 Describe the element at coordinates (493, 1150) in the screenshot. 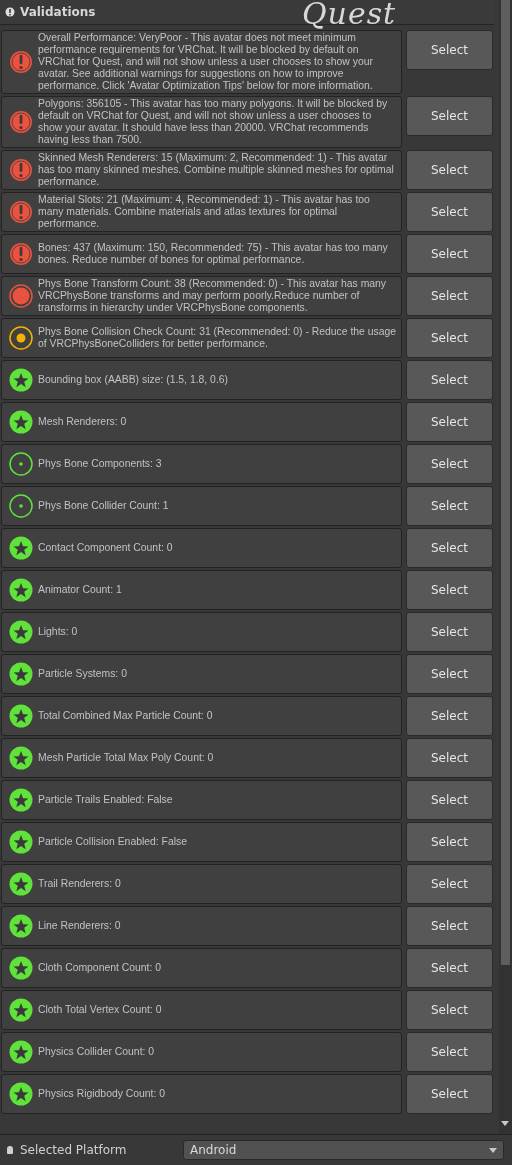

I see `caret-icon` at that location.